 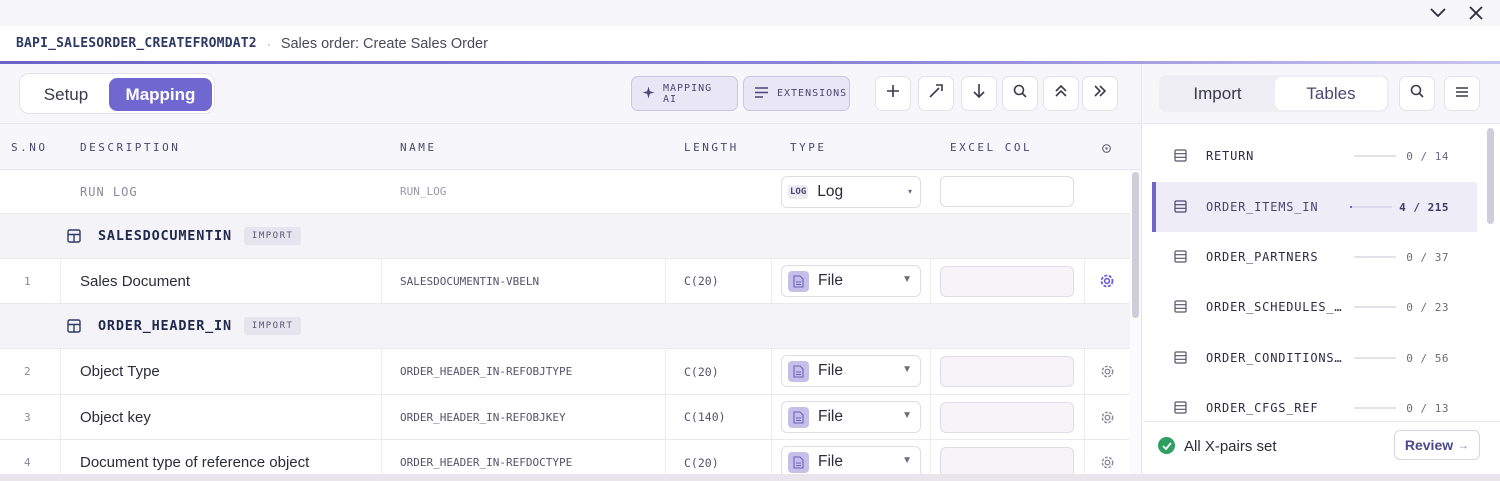 I want to click on bottom-strip, so click(x=750, y=477).